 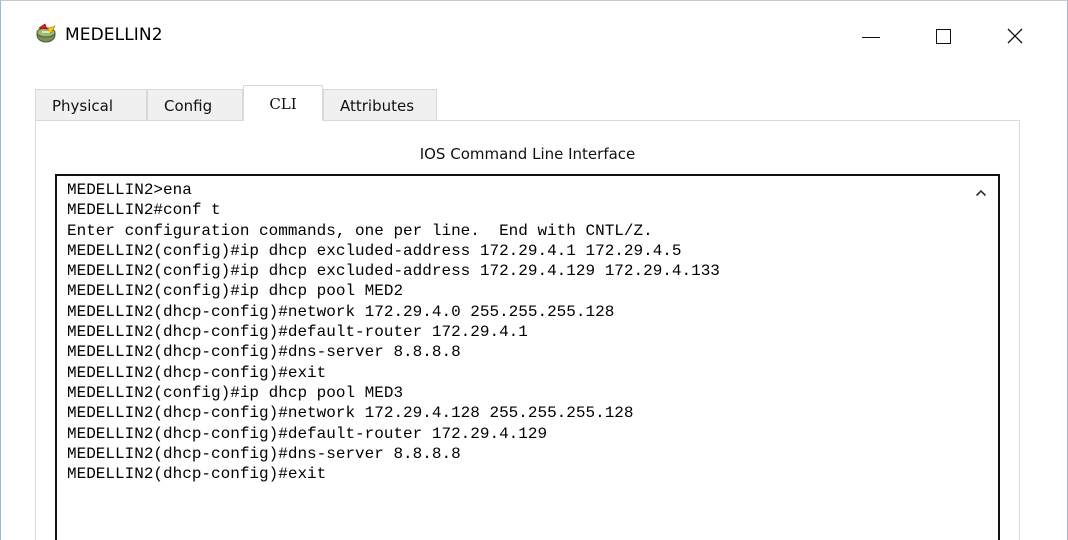 I want to click on maximize-button, so click(x=943, y=36).